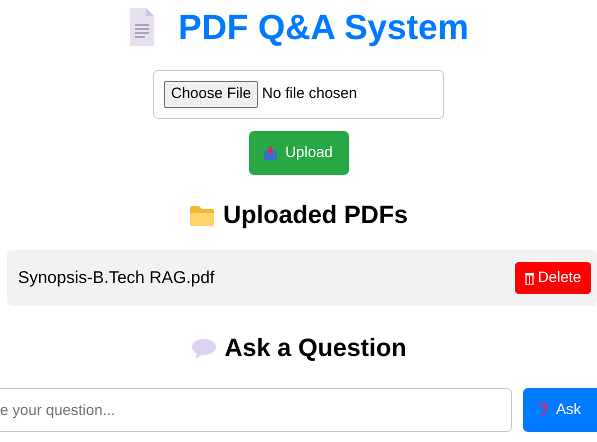 The width and height of the screenshot is (597, 442). Describe the element at coordinates (203, 349) in the screenshot. I see `speech-bubble-icon` at that location.